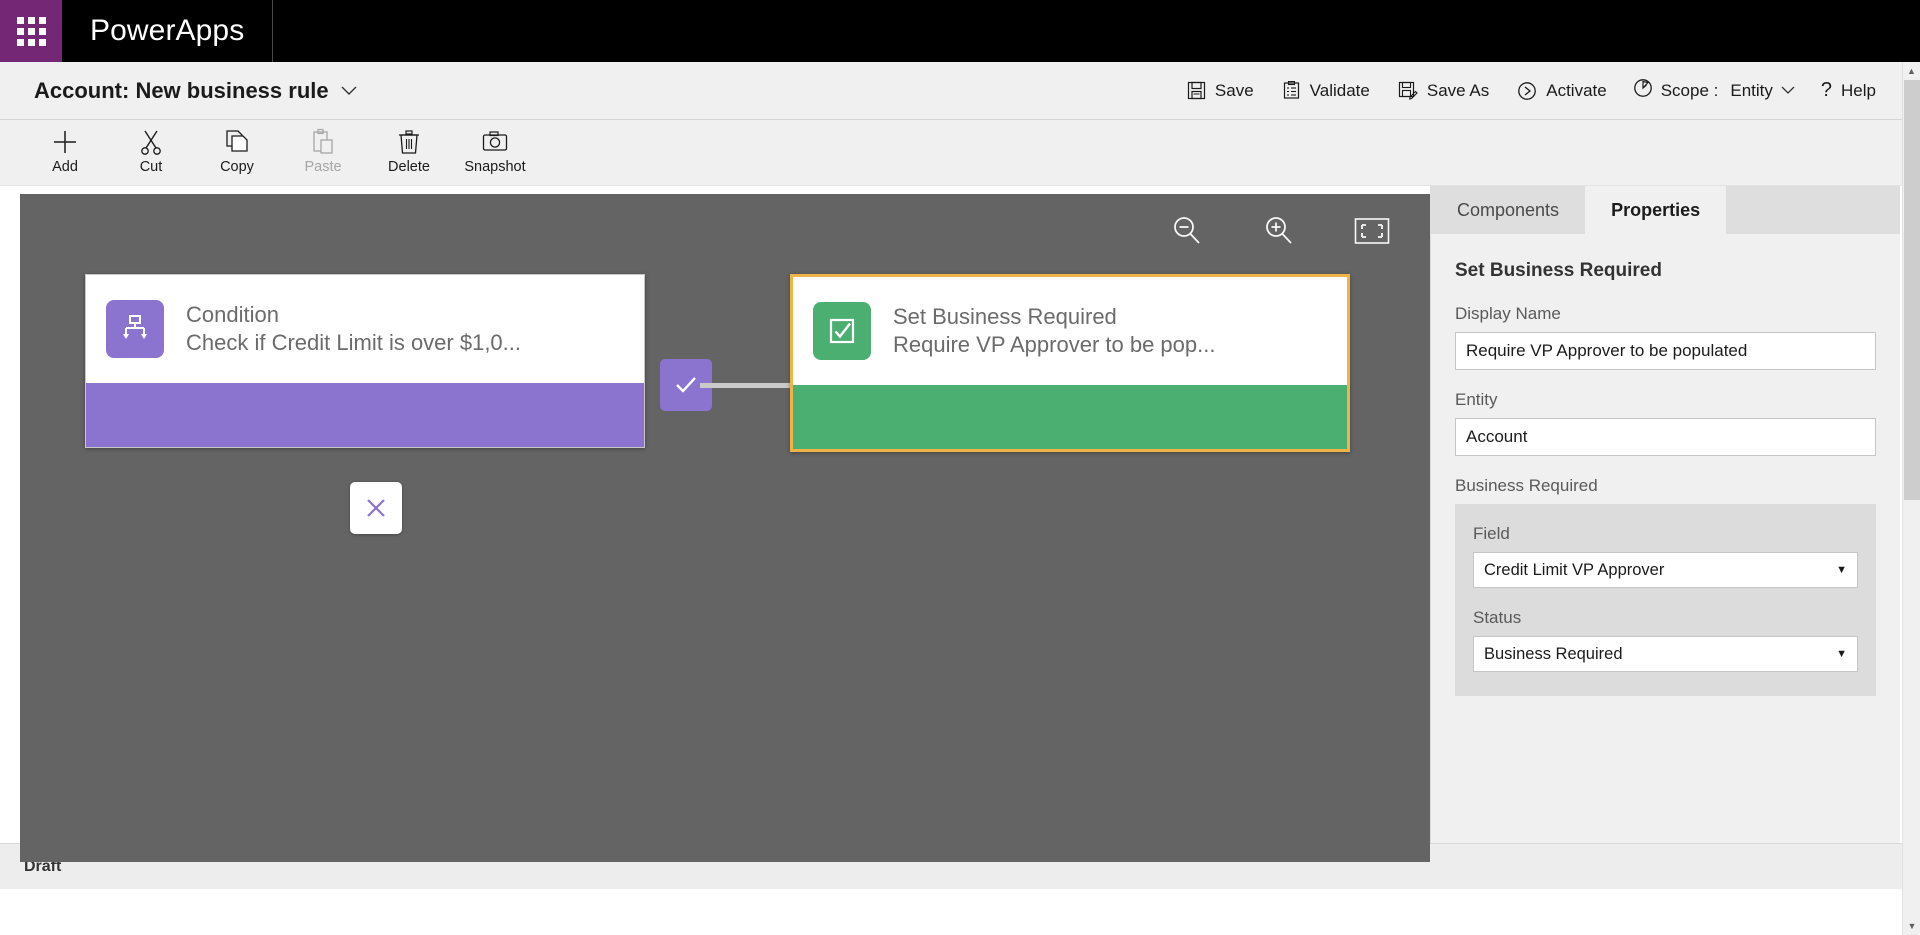  What do you see at coordinates (1656, 210) in the screenshot?
I see `tab-properties: Properties` at bounding box center [1656, 210].